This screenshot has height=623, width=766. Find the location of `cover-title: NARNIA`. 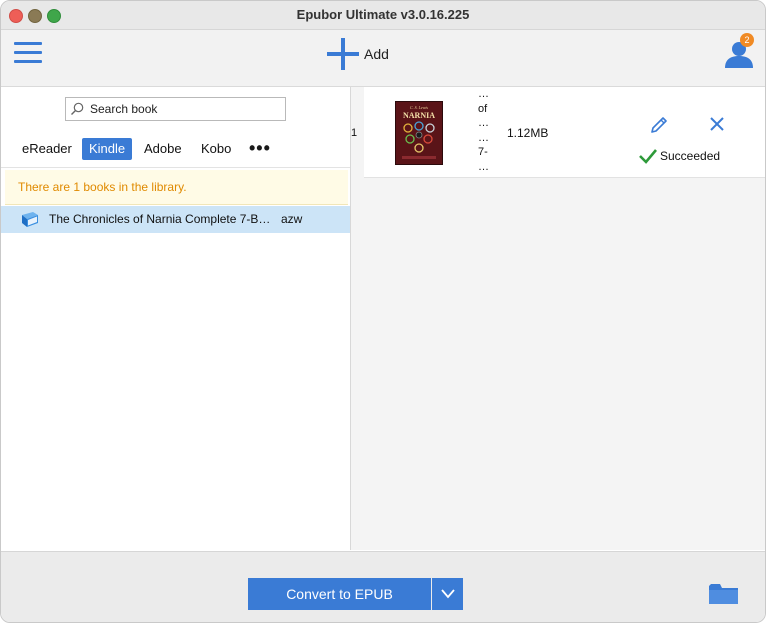

cover-title: NARNIA is located at coordinates (419, 115).